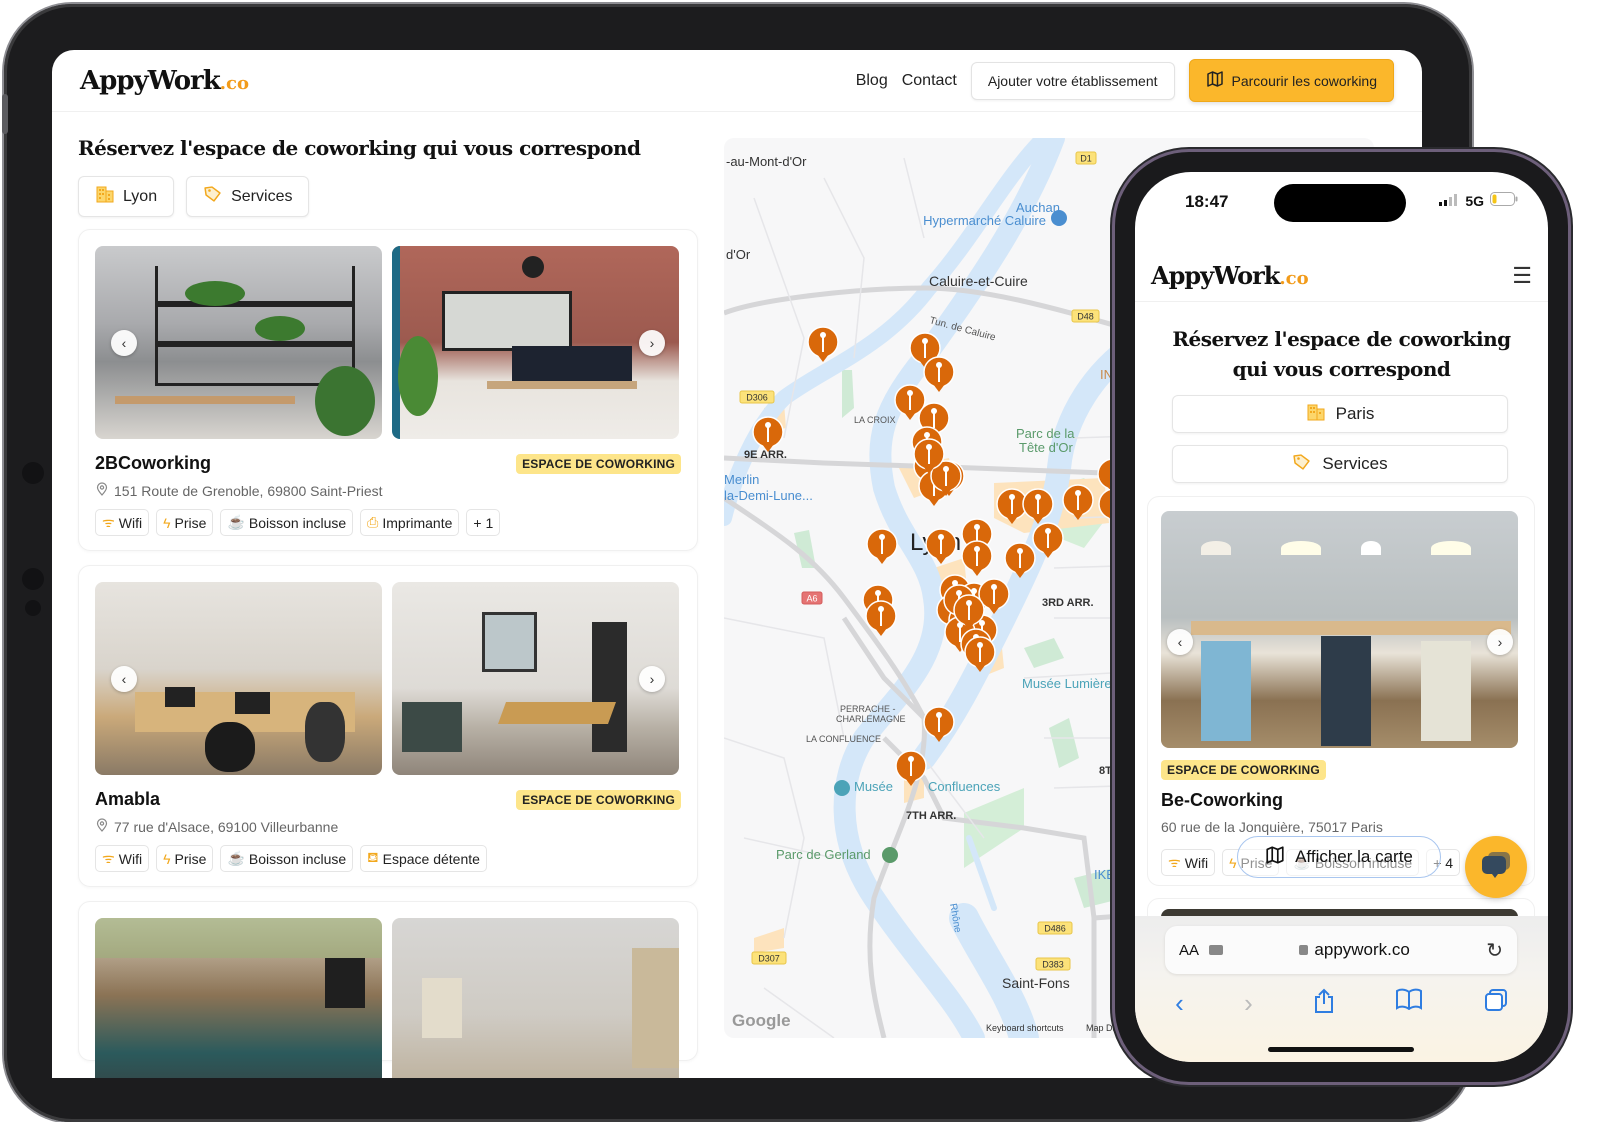  I want to click on forward-icon: ›, so click(1248, 1003).